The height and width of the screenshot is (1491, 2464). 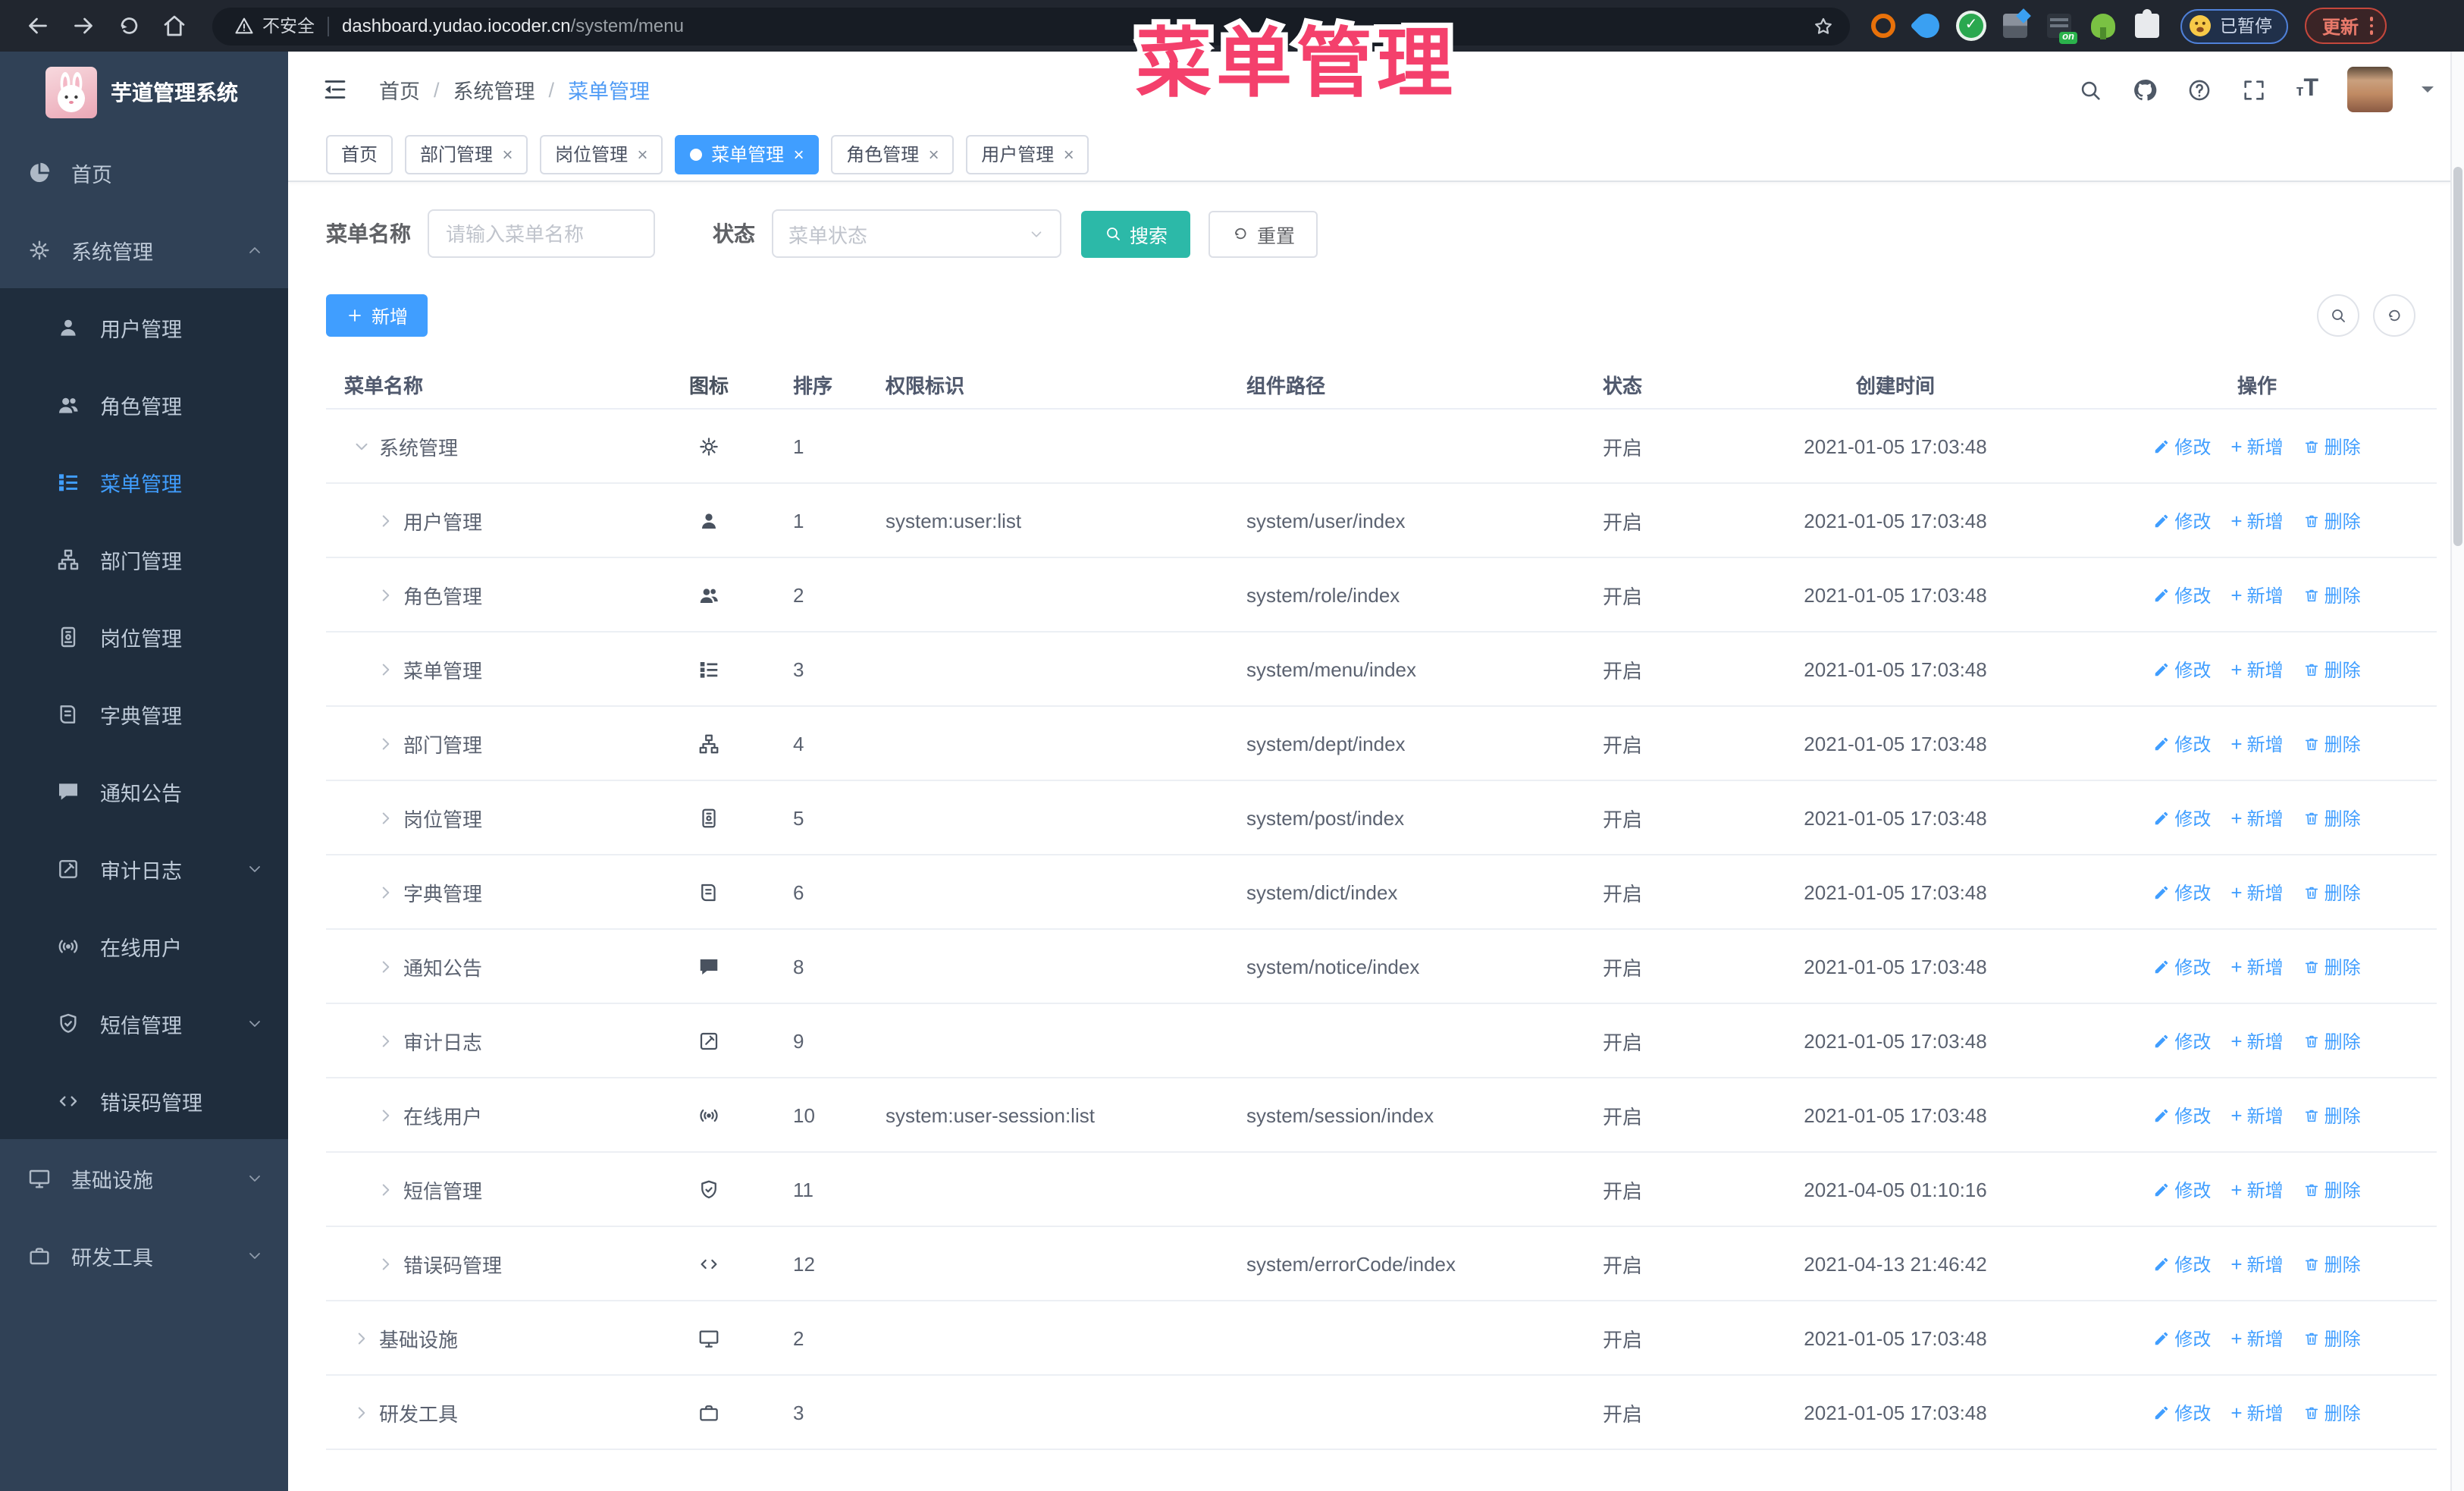 I want to click on extension-blue-icon, so click(x=1927, y=25).